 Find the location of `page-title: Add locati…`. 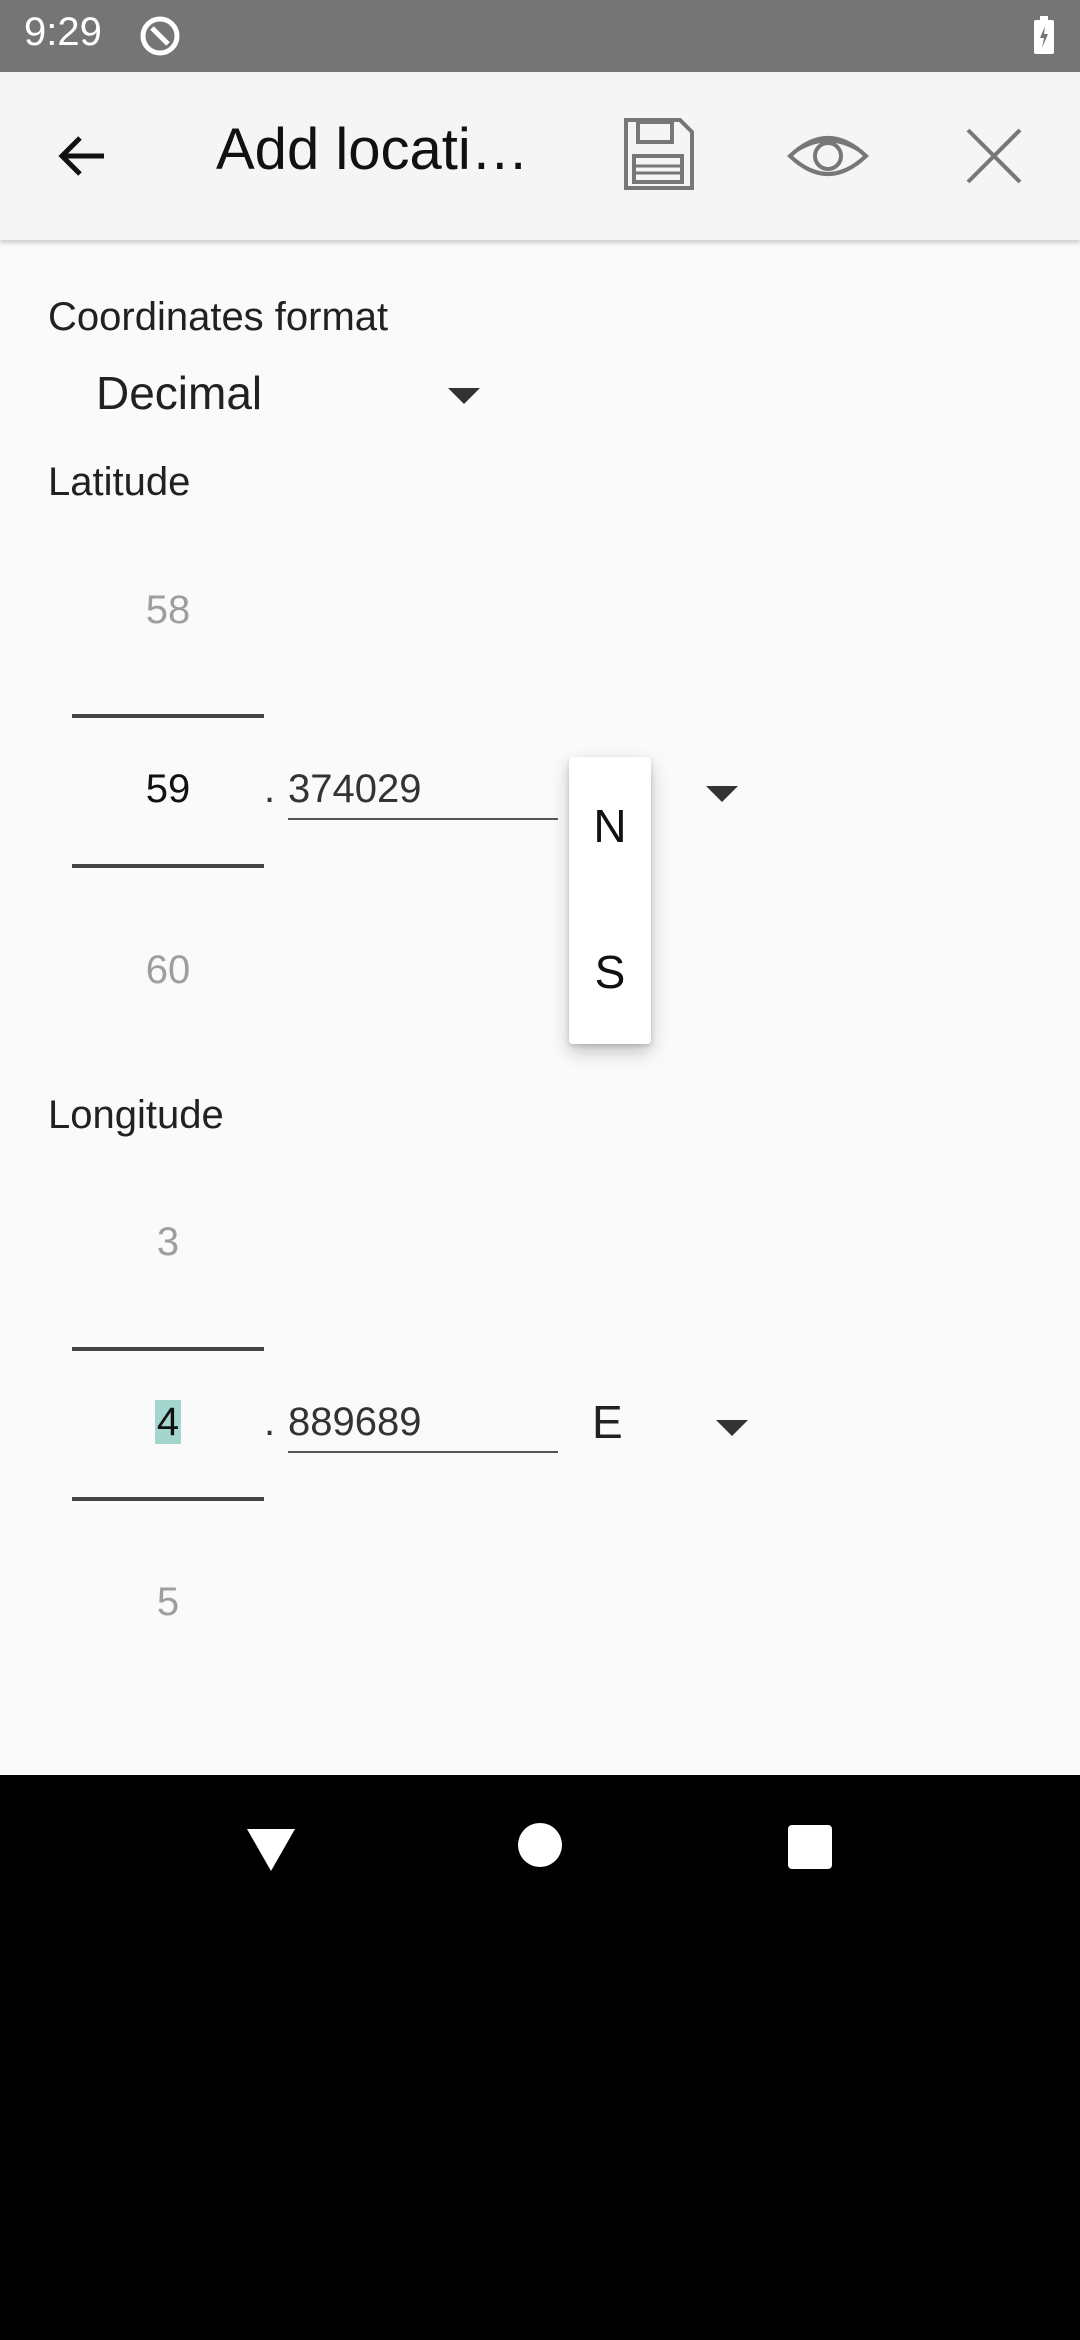

page-title: Add locati… is located at coordinates (372, 149).